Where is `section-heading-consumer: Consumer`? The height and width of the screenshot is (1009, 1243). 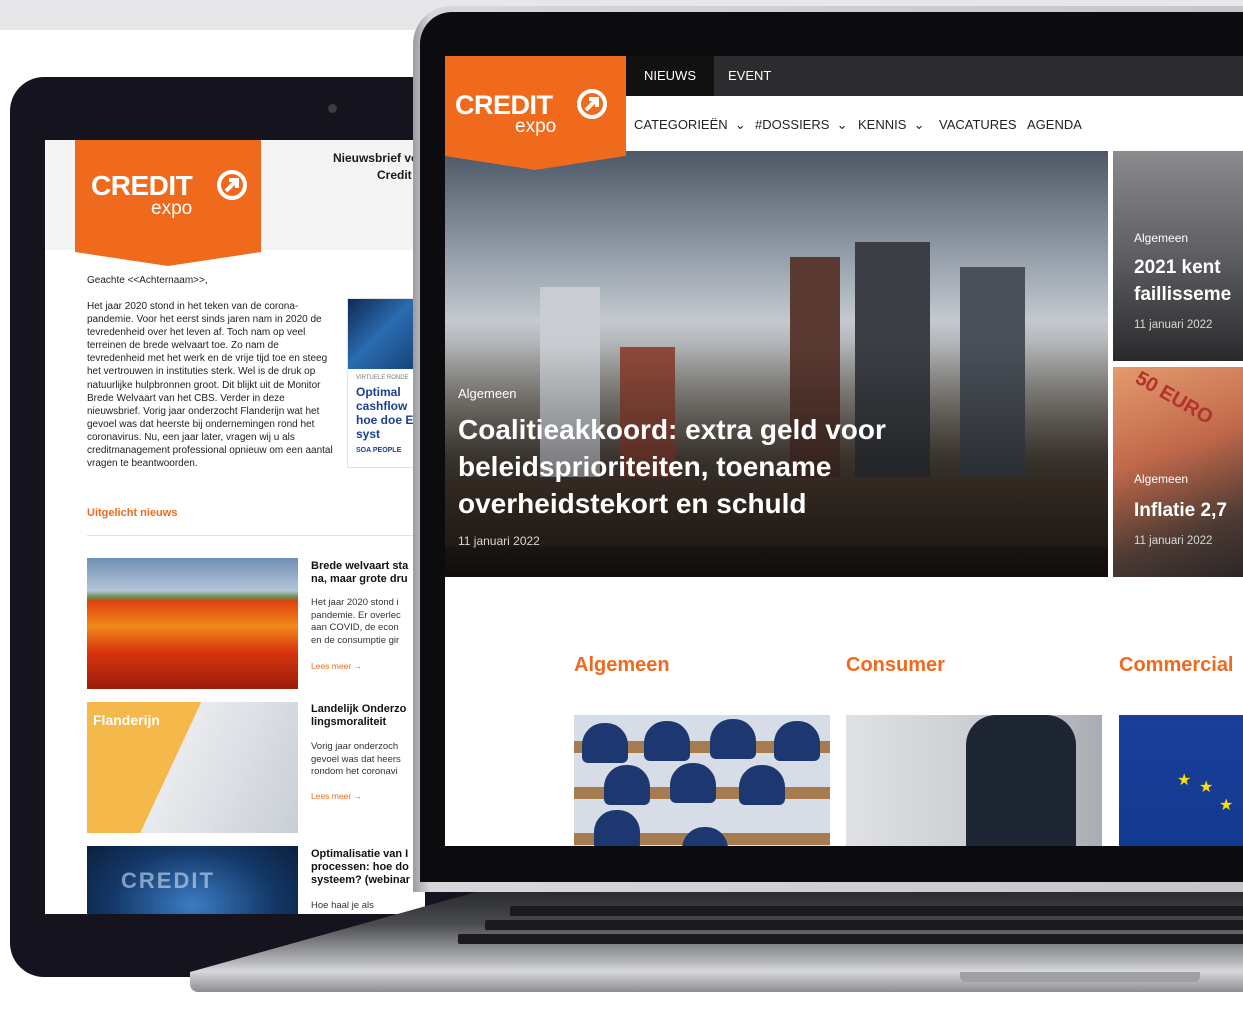 section-heading-consumer: Consumer is located at coordinates (895, 665).